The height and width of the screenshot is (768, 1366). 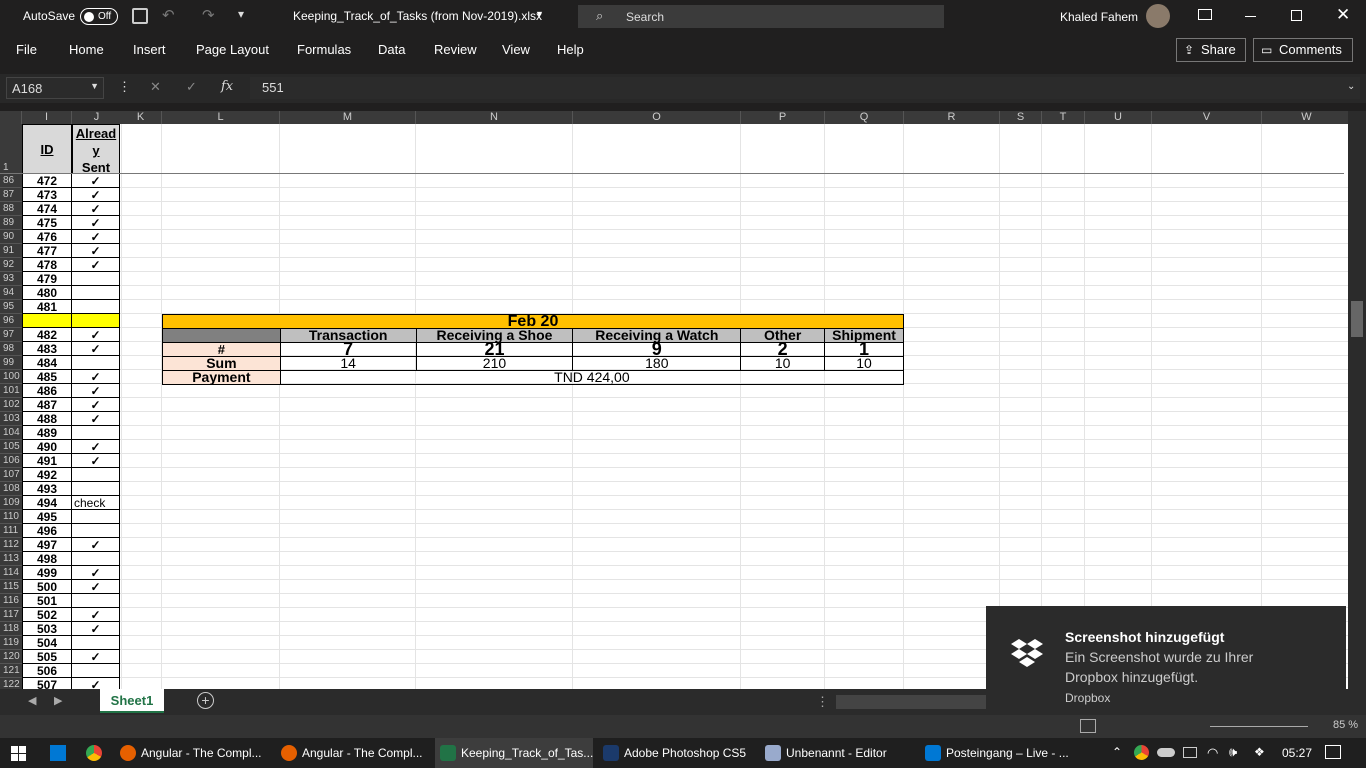 I want to click on id-cell: 474, so click(x=47, y=209).